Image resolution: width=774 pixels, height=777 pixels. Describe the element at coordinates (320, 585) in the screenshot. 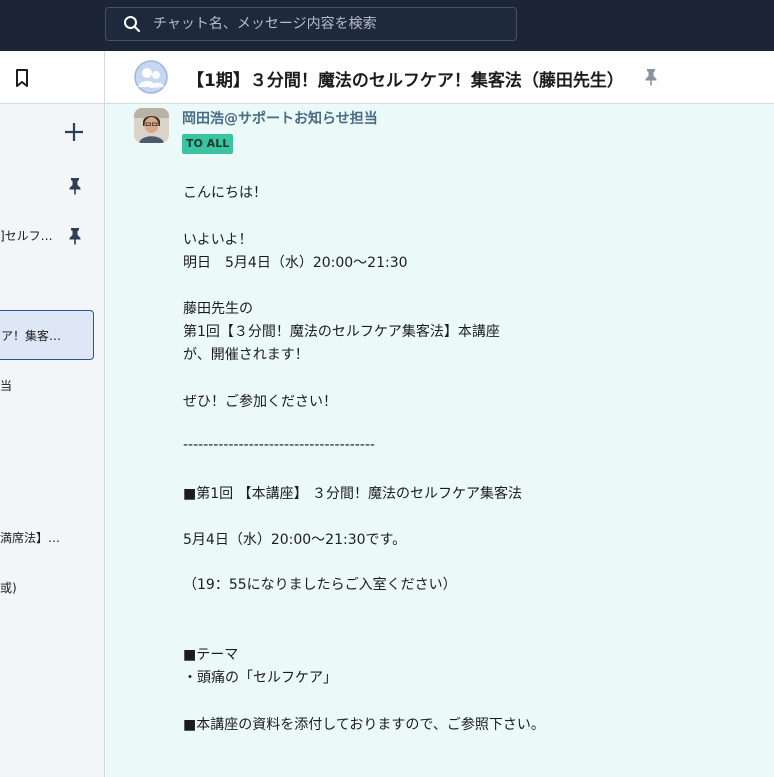

I see `message-line: （19：55になりましたらご入室ください）` at that location.